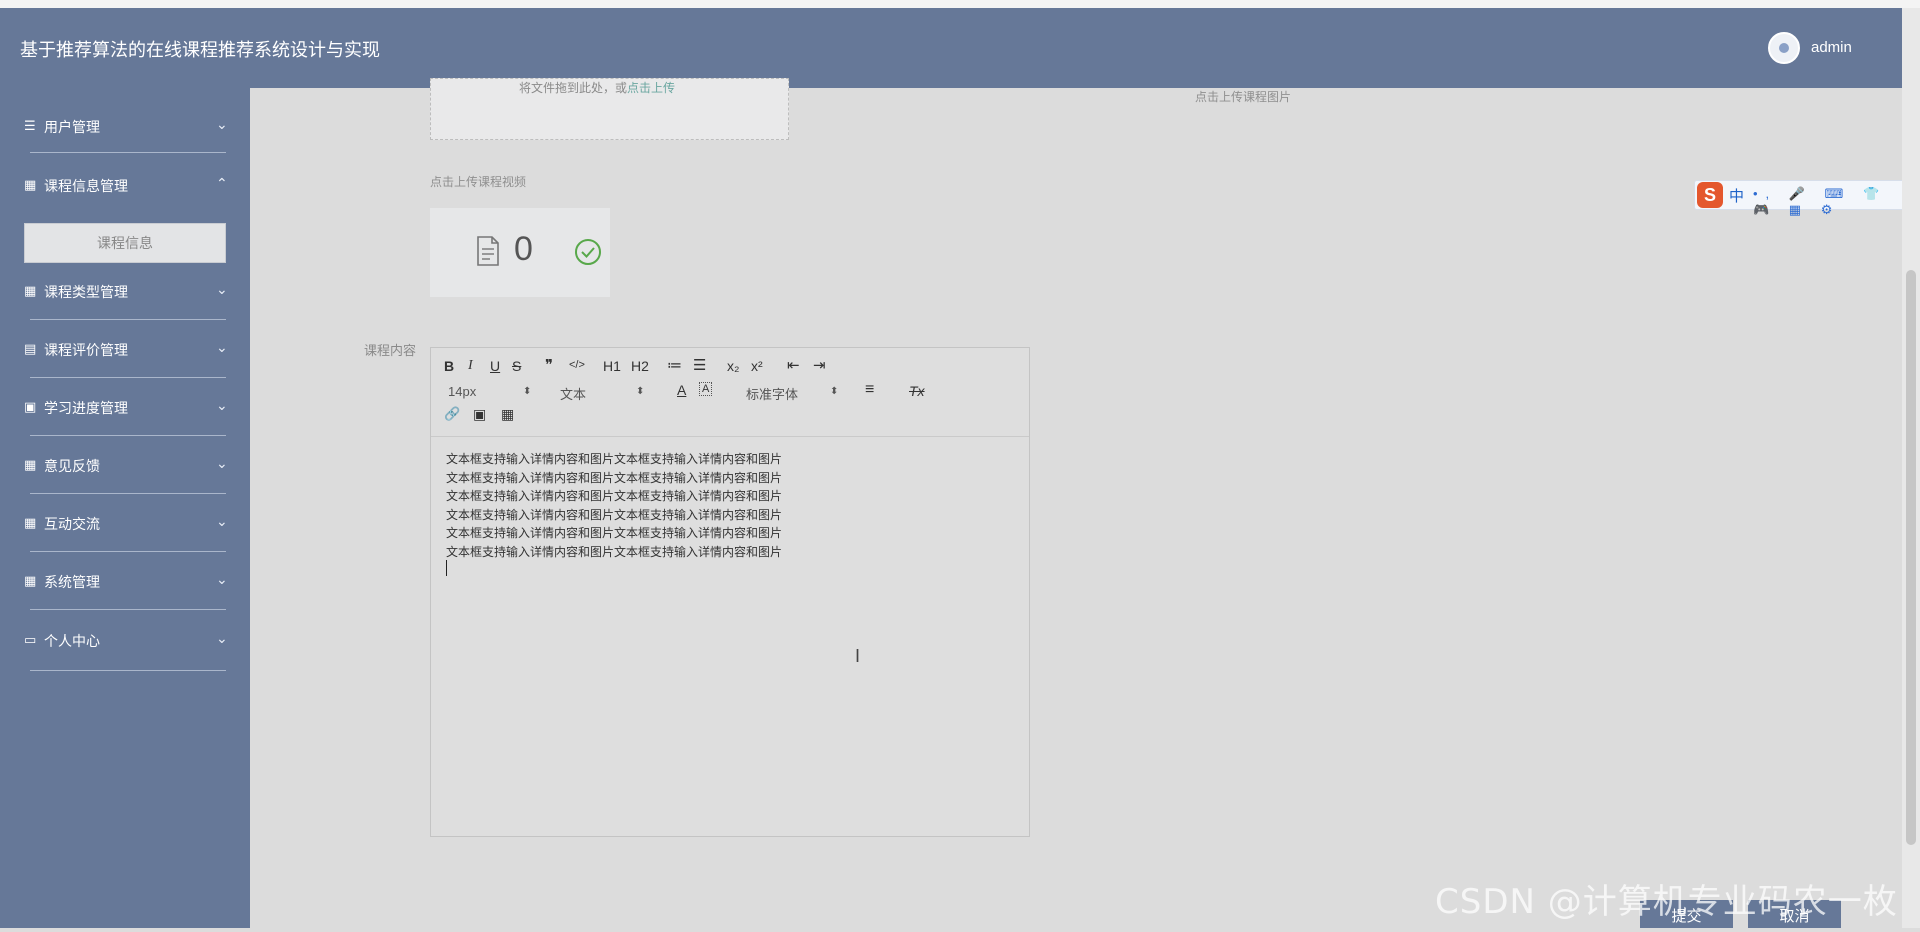  What do you see at coordinates (72, 583) in the screenshot?
I see `sidebar-item-label: 系统管理` at bounding box center [72, 583].